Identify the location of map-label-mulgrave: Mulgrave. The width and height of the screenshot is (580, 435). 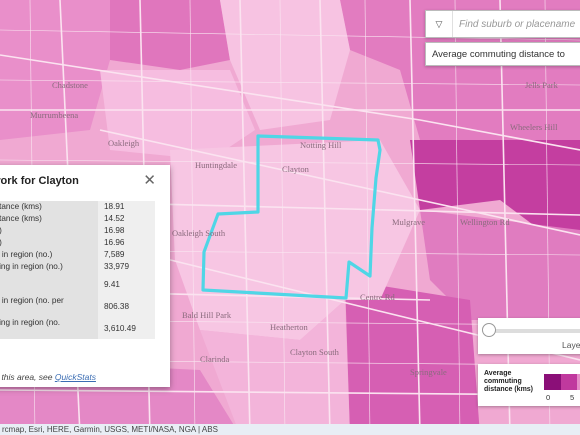
(408, 222).